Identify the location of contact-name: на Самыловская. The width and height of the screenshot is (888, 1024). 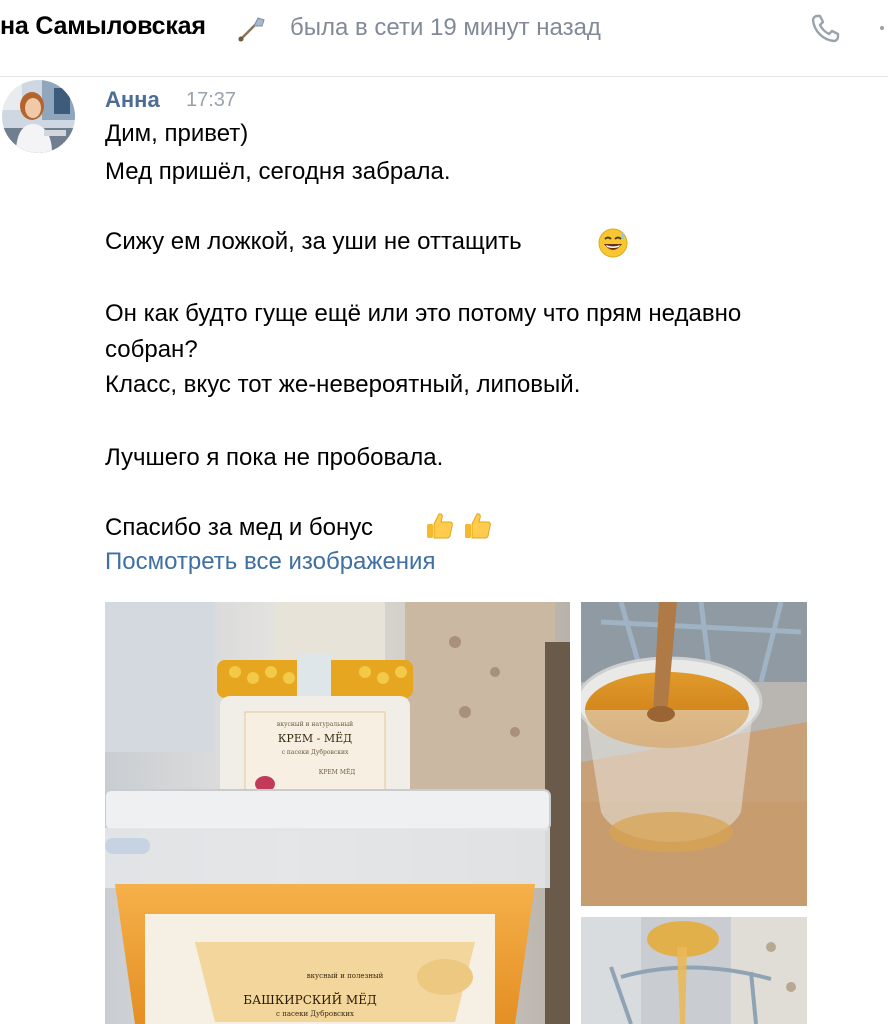
(103, 26).